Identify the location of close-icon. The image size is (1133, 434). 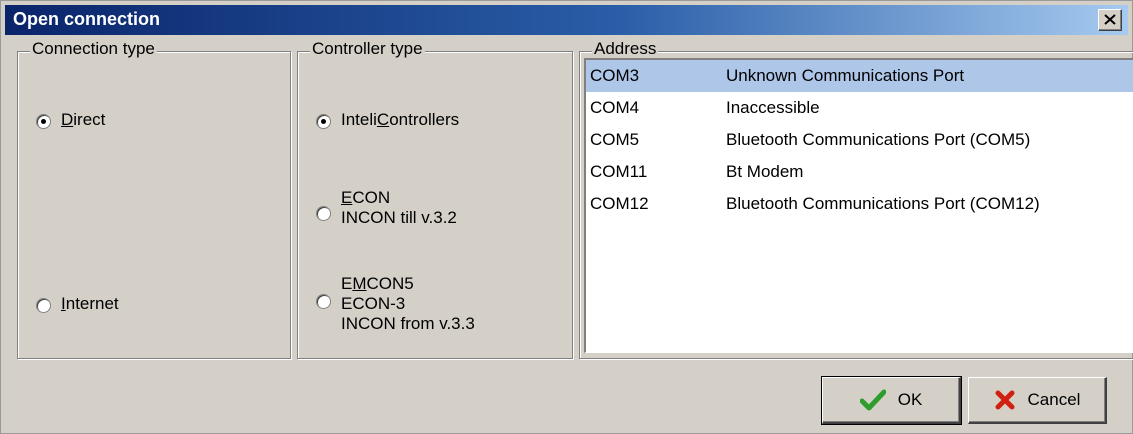
(1110, 19).